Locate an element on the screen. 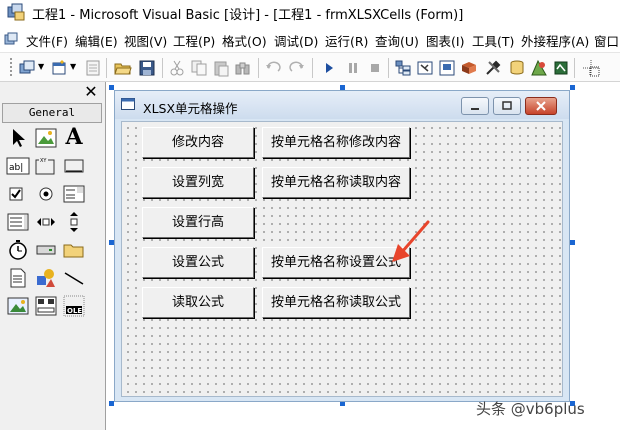  read-formula-by-name-button: 按单元格名称读取公式 is located at coordinates (336, 302).